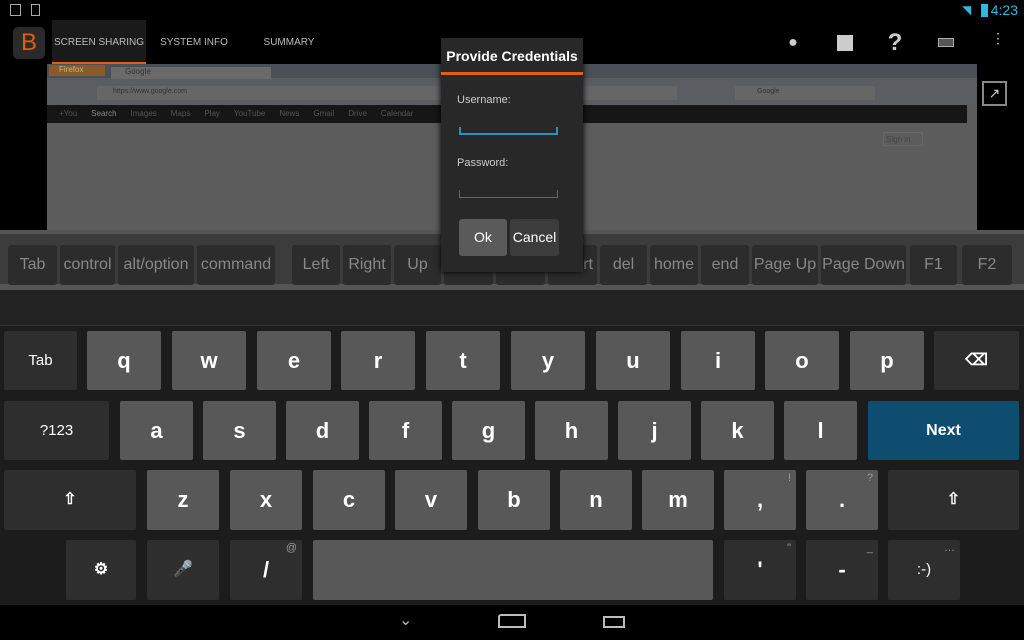  What do you see at coordinates (534, 237) in the screenshot?
I see `cancel-button: Cancel` at bounding box center [534, 237].